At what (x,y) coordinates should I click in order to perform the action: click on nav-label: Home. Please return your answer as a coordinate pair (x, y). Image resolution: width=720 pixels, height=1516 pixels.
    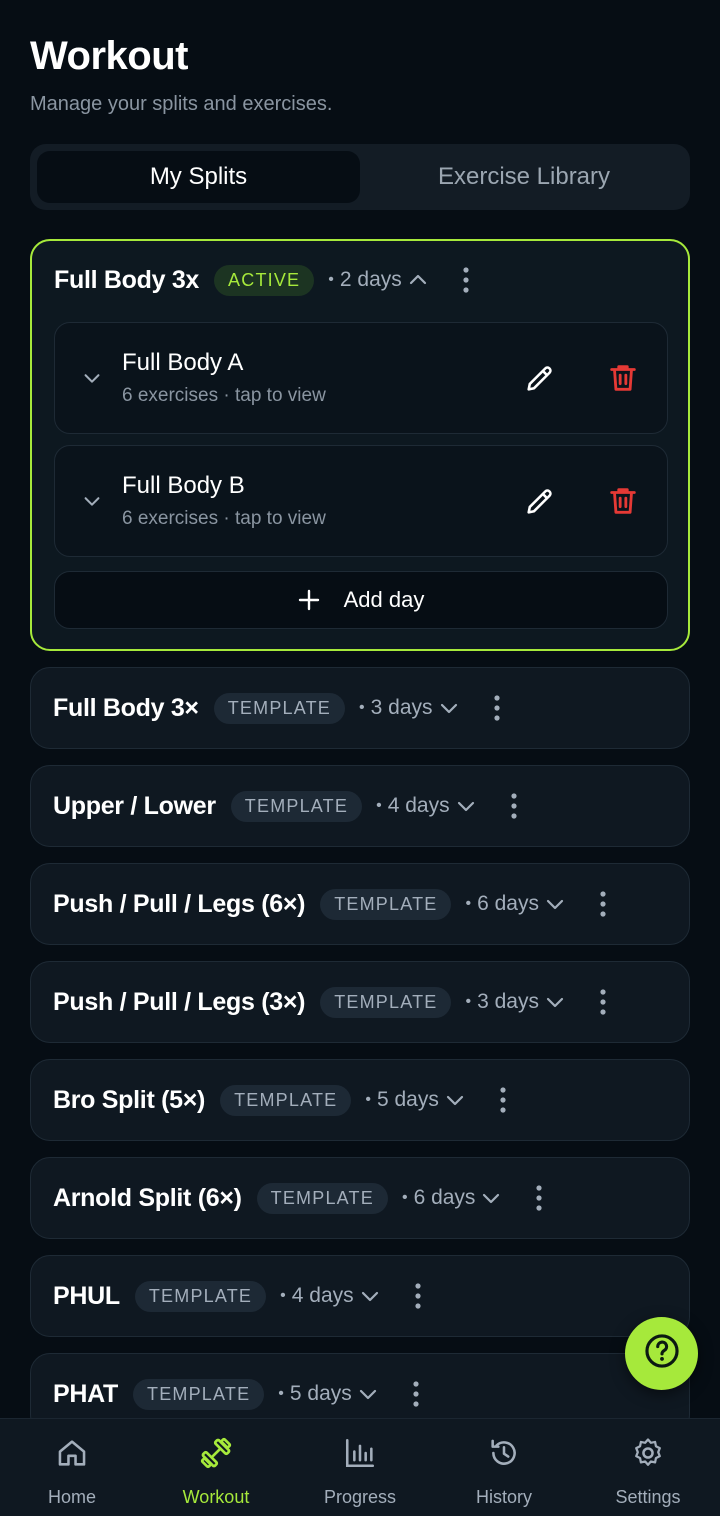
    Looking at the image, I should click on (71, 1497).